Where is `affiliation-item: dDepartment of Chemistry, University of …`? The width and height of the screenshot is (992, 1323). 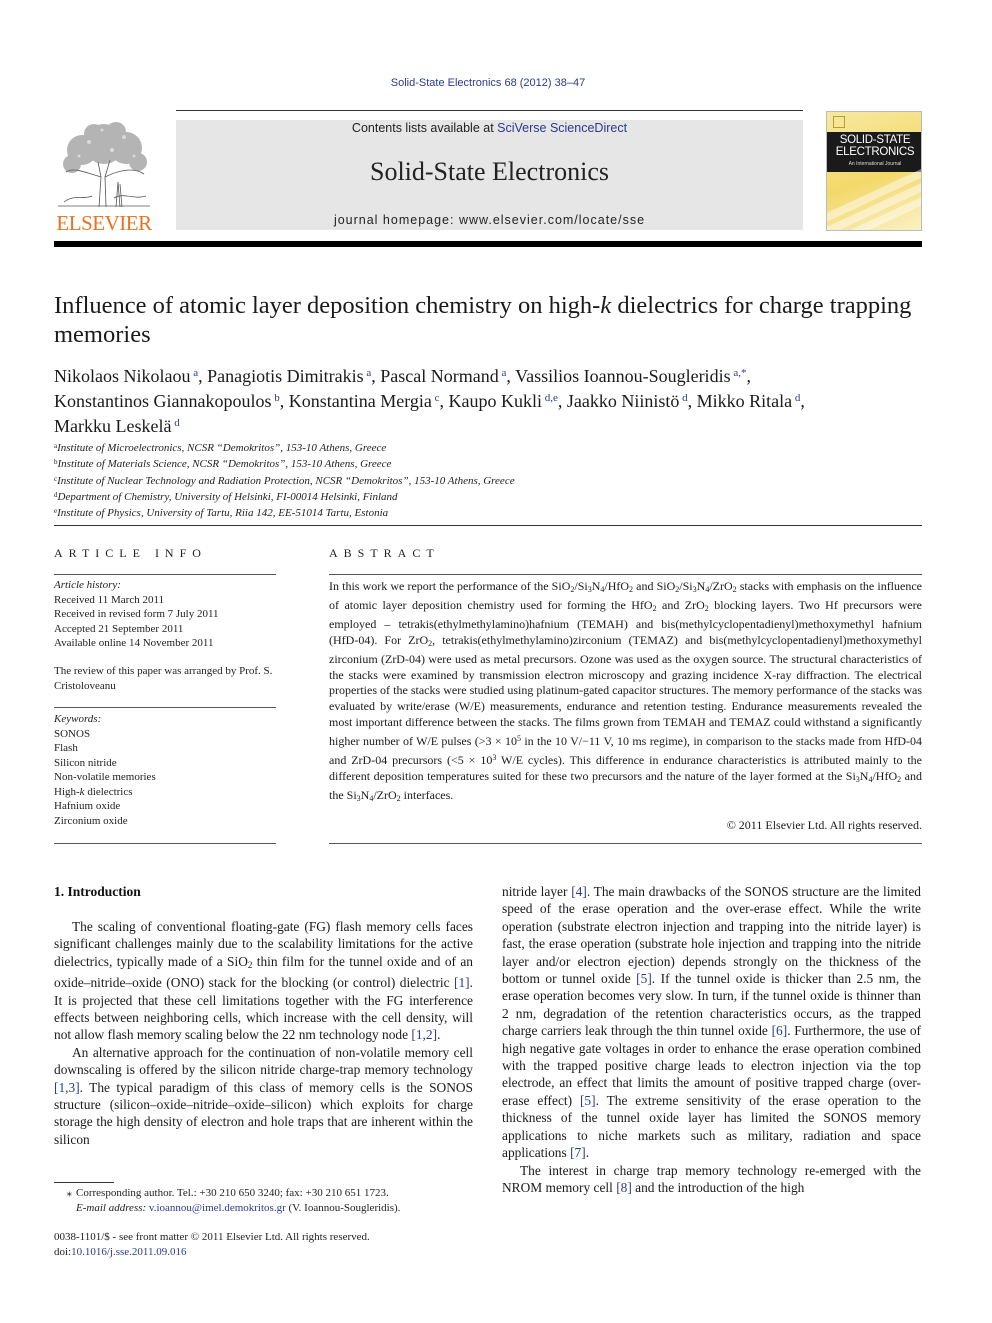 affiliation-item: dDepartment of Chemistry, University of … is located at coordinates (226, 496).